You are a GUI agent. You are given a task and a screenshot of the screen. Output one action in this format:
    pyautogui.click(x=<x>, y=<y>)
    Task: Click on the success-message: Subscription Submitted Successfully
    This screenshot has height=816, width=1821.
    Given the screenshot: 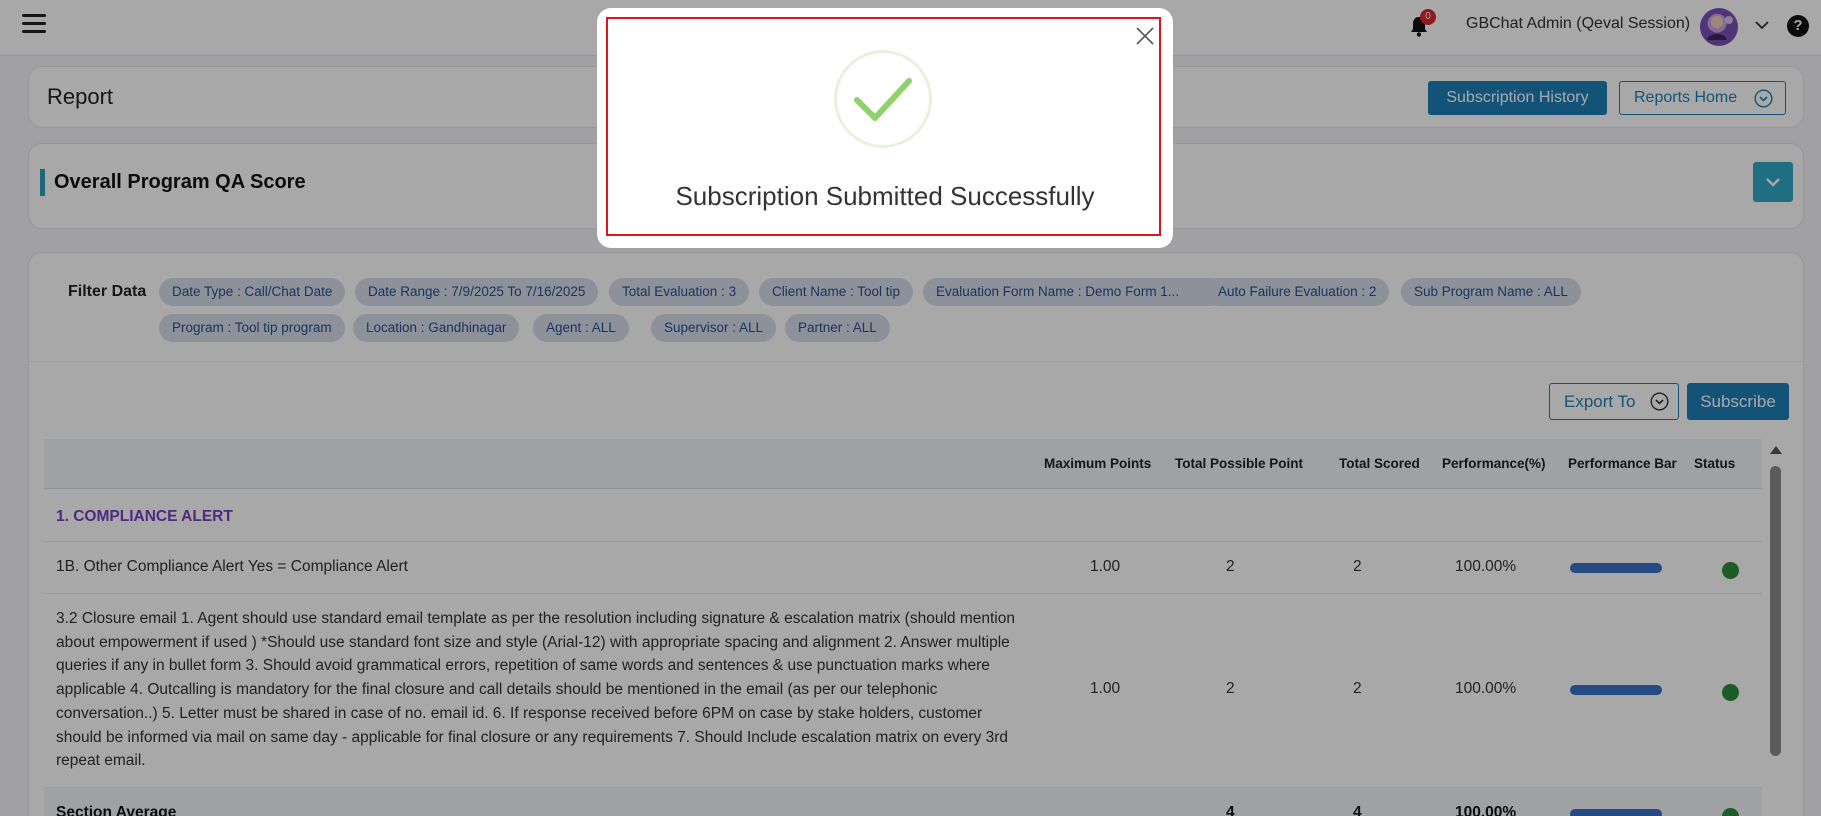 What is the action you would take?
    pyautogui.click(x=885, y=196)
    